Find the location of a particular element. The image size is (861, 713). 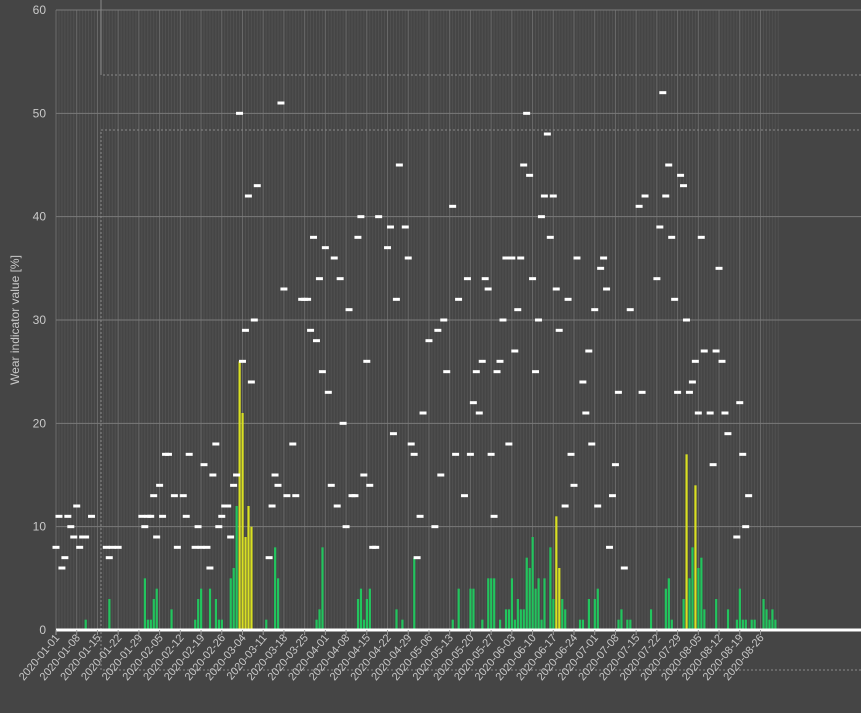

y-tick-label: 30 is located at coordinates (40, 320).